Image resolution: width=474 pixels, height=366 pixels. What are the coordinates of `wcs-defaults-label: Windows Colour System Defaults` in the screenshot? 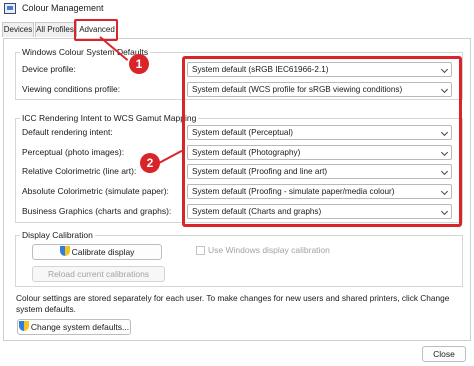 It's located at (85, 52).